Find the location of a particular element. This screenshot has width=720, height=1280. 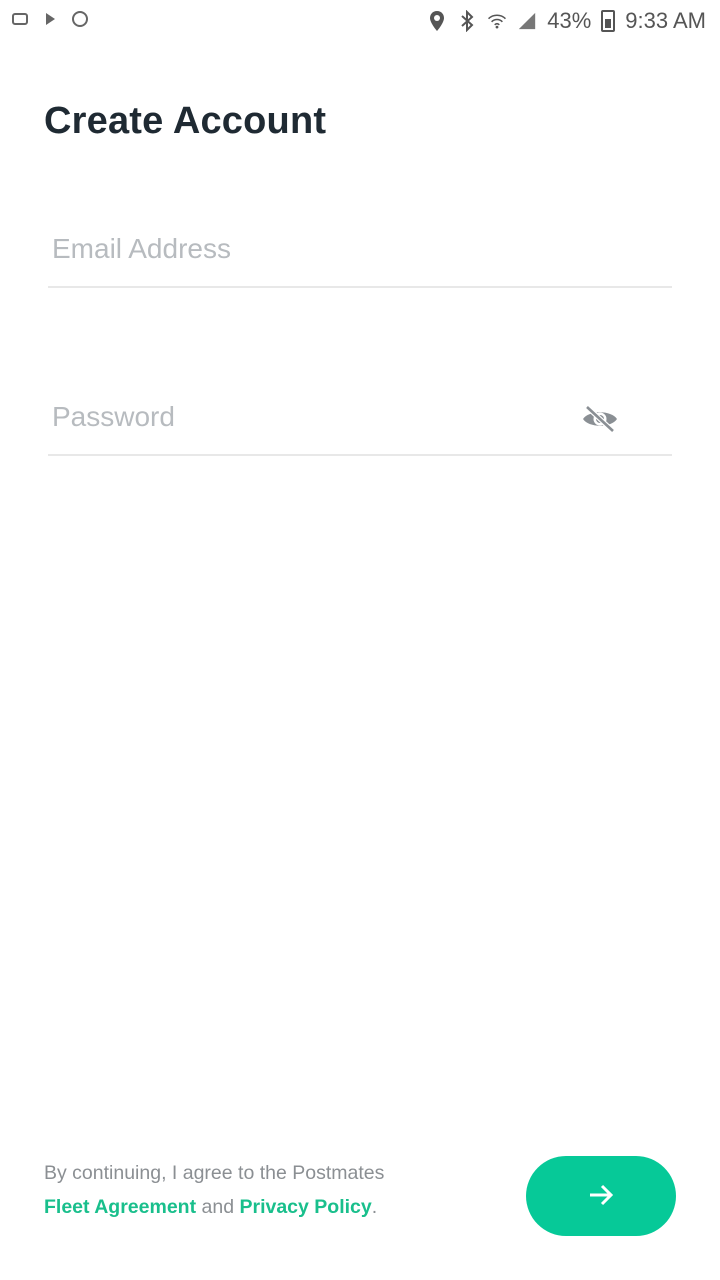

signal-icon is located at coordinates (527, 21).